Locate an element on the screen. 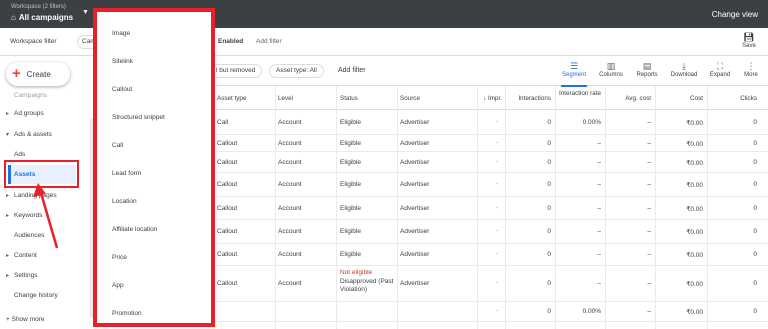 The width and height of the screenshot is (768, 329). change-view-button: Change view is located at coordinates (735, 14).